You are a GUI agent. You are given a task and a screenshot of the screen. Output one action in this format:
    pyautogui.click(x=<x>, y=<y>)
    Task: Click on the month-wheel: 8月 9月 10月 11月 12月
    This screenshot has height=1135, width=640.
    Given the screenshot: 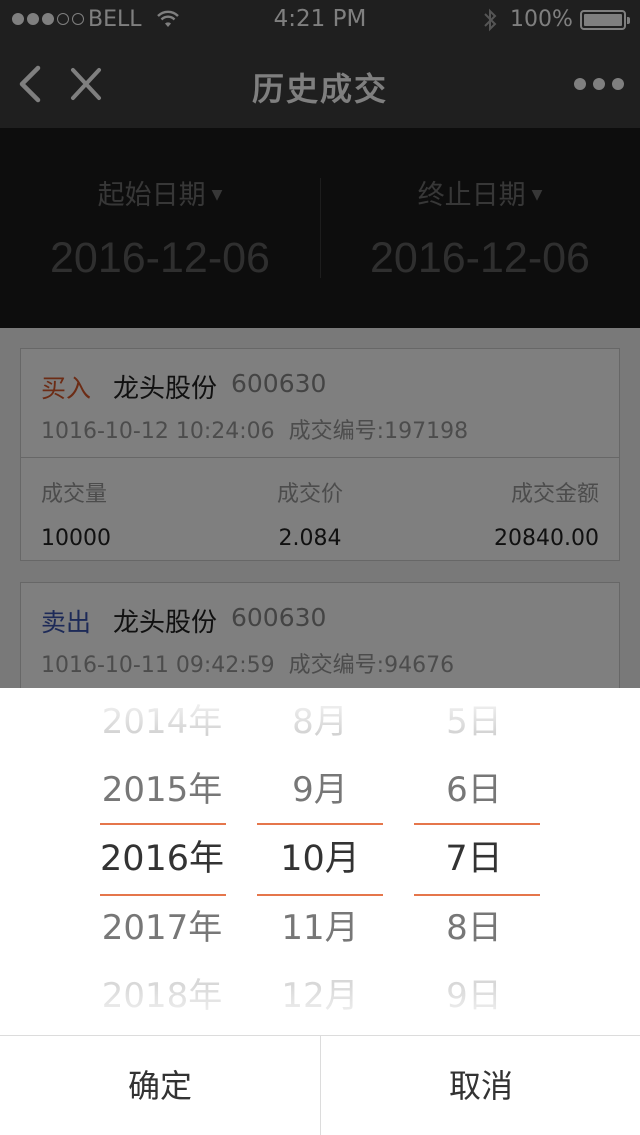 What is the action you would take?
    pyautogui.click(x=320, y=861)
    